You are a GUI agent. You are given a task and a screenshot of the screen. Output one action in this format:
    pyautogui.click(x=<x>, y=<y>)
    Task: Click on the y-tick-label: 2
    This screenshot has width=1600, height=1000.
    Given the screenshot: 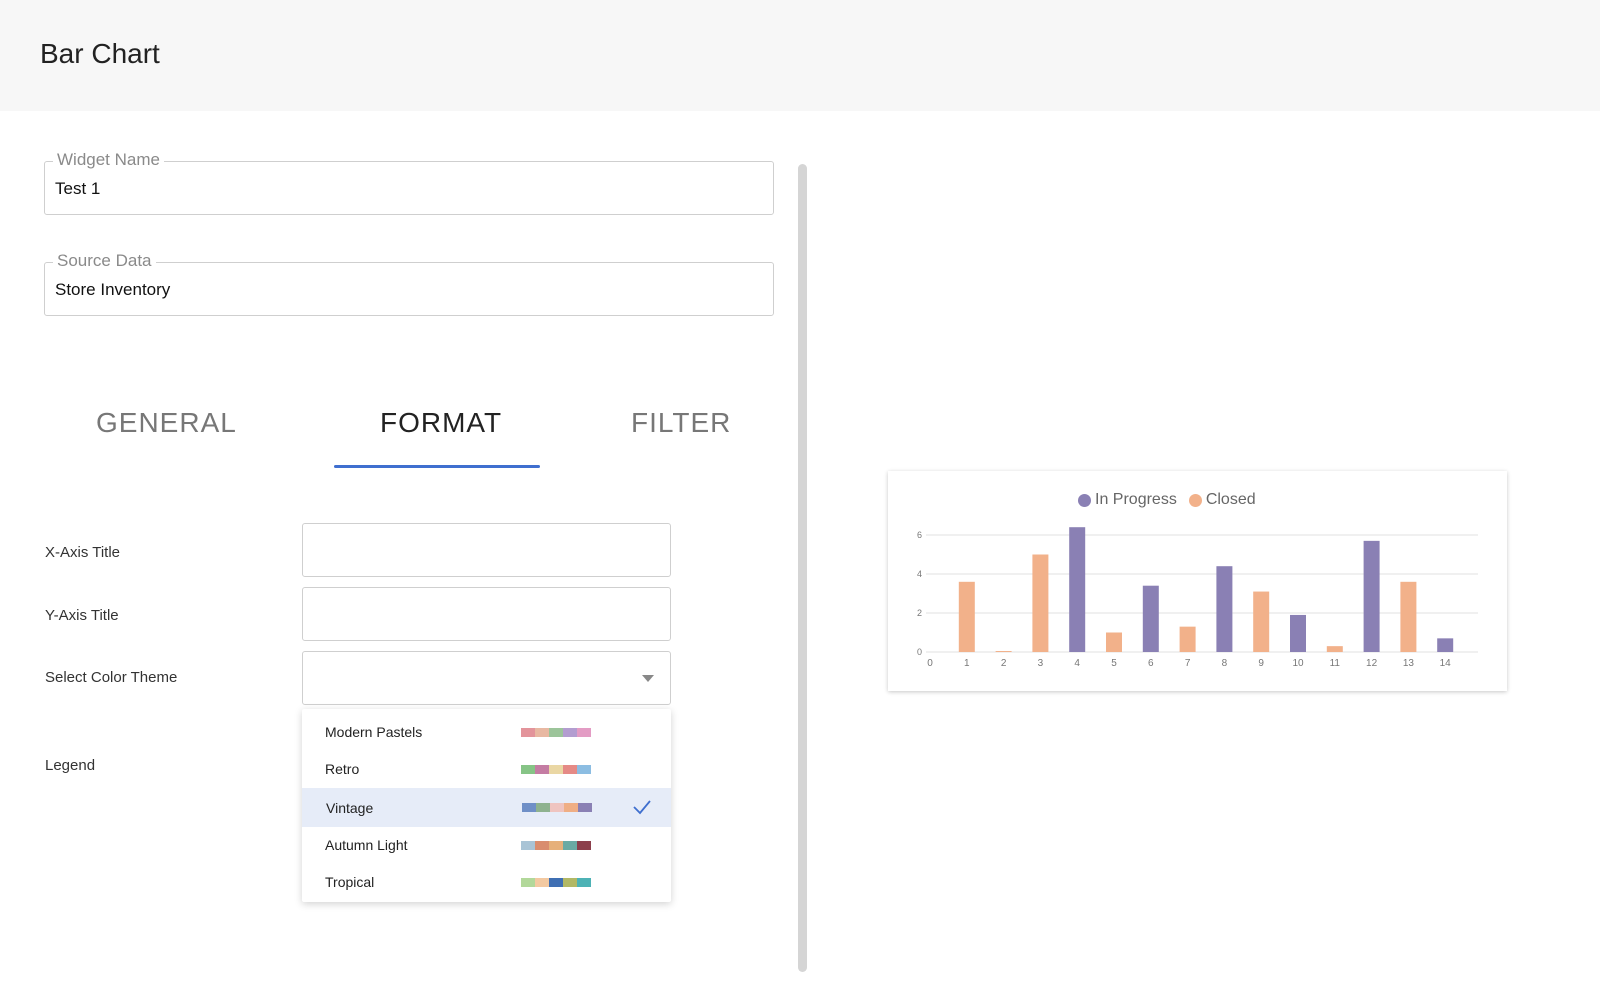 What is the action you would take?
    pyautogui.click(x=919, y=613)
    